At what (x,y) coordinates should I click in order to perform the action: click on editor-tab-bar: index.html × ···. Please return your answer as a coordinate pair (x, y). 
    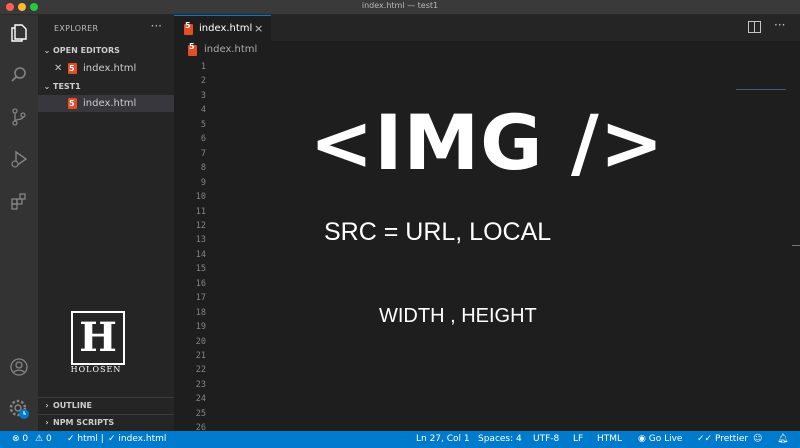
    Looking at the image, I should click on (487, 28).